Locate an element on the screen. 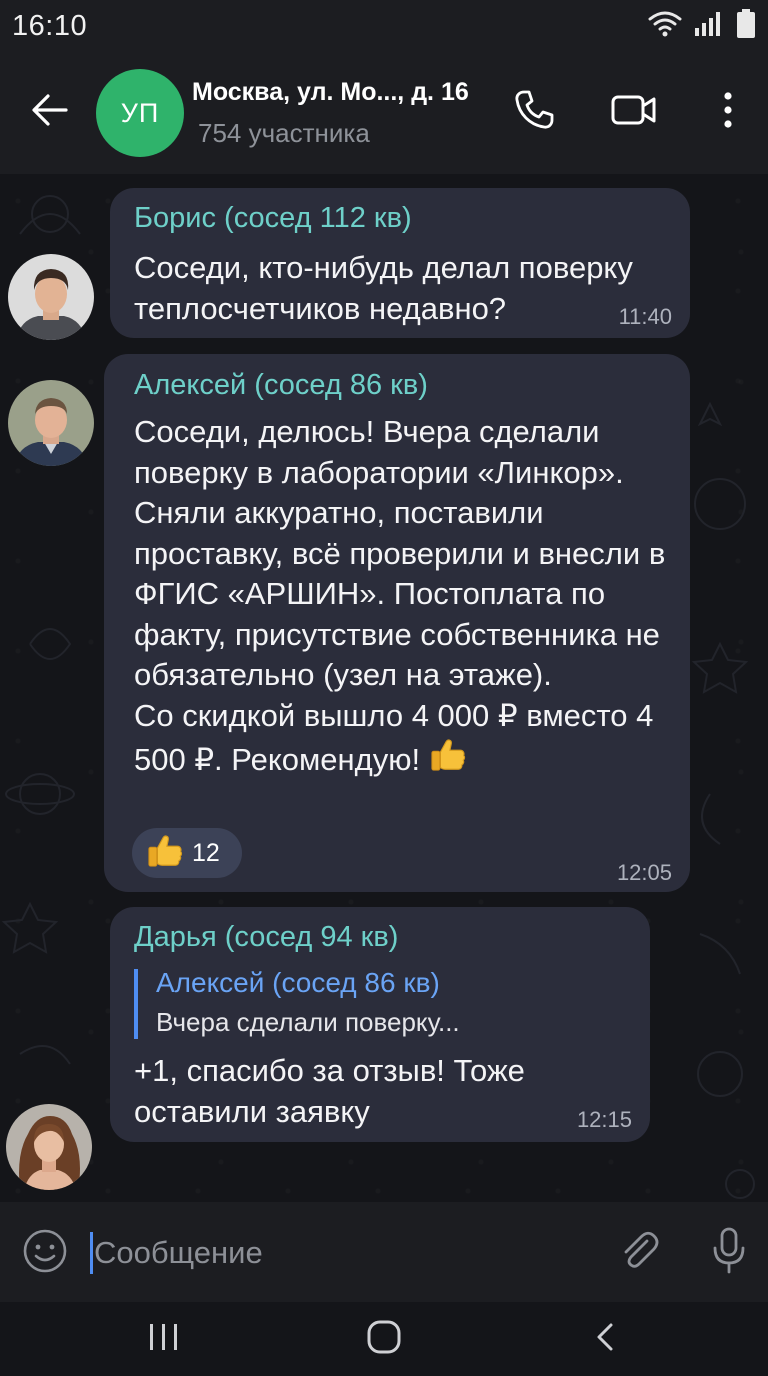 The width and height of the screenshot is (768, 1376). sender-name: Алексей (сосед 86 кв) is located at coordinates (281, 385).